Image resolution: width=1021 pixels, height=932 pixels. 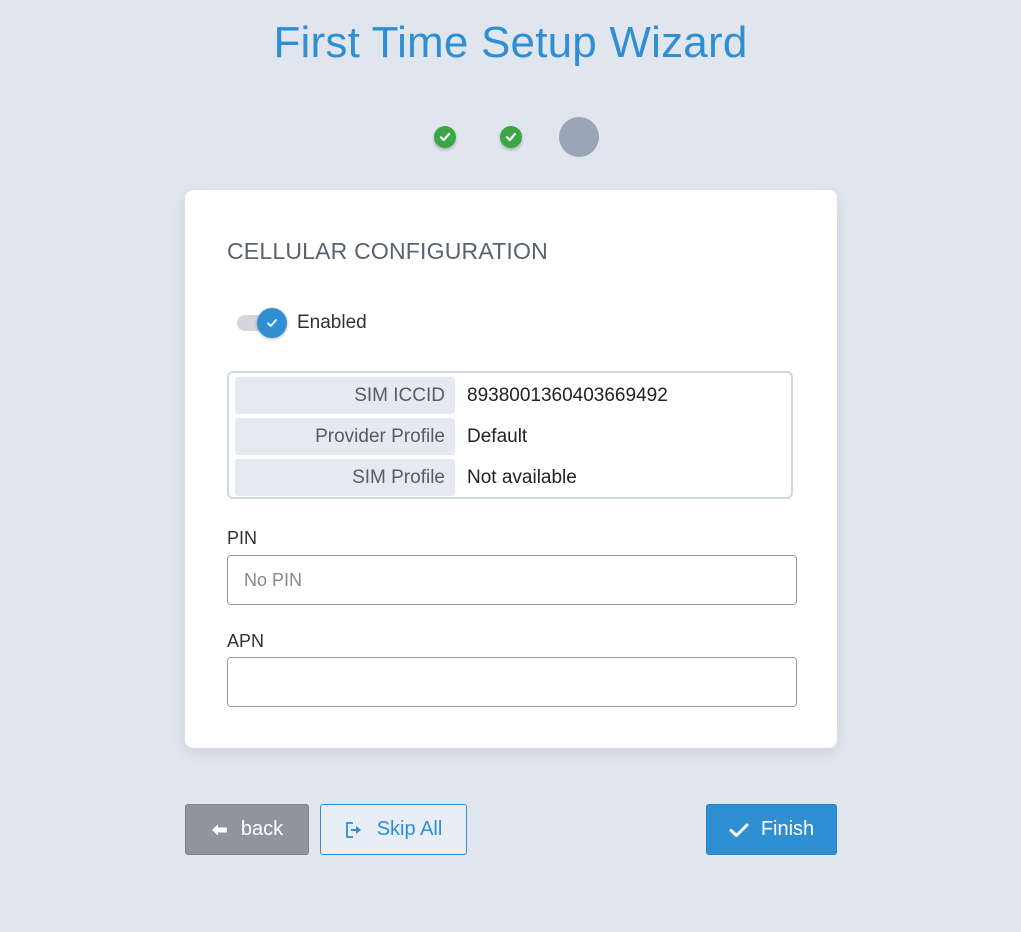 I want to click on page-title: First Time Setup Wizard, so click(x=510, y=42).